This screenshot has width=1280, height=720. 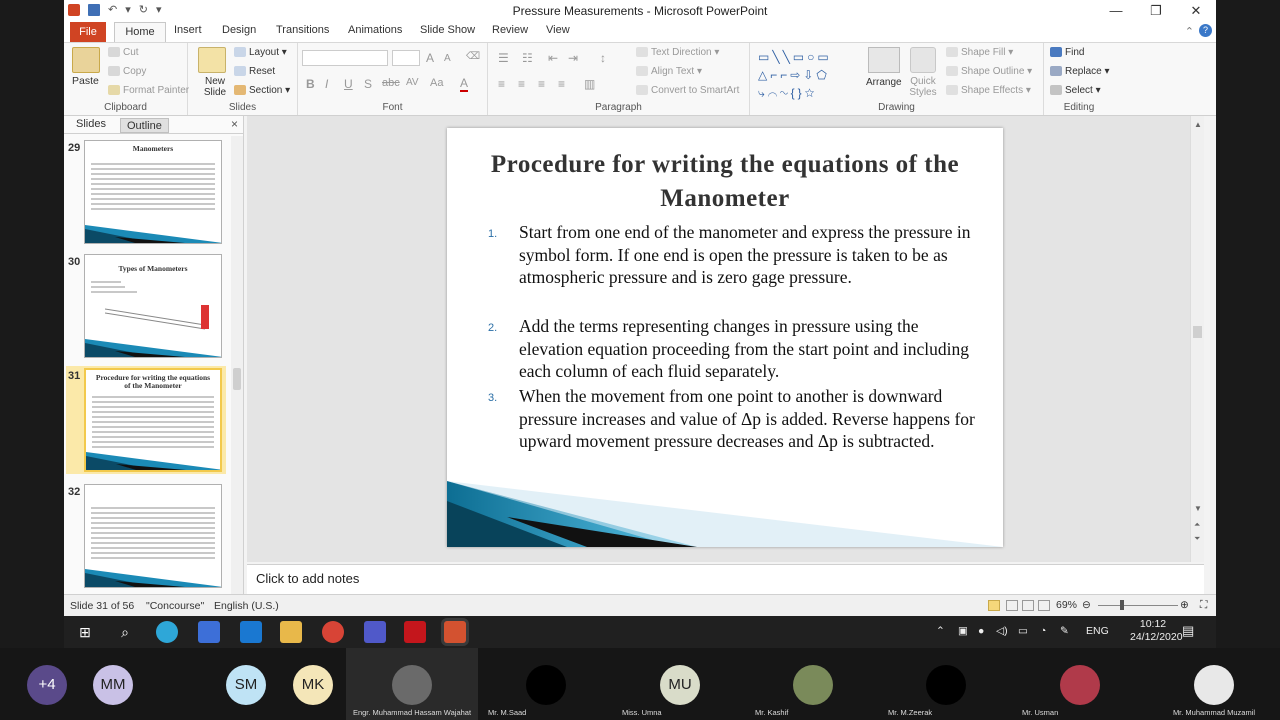 I want to click on tab-transitions: Transitions, so click(x=302, y=30).